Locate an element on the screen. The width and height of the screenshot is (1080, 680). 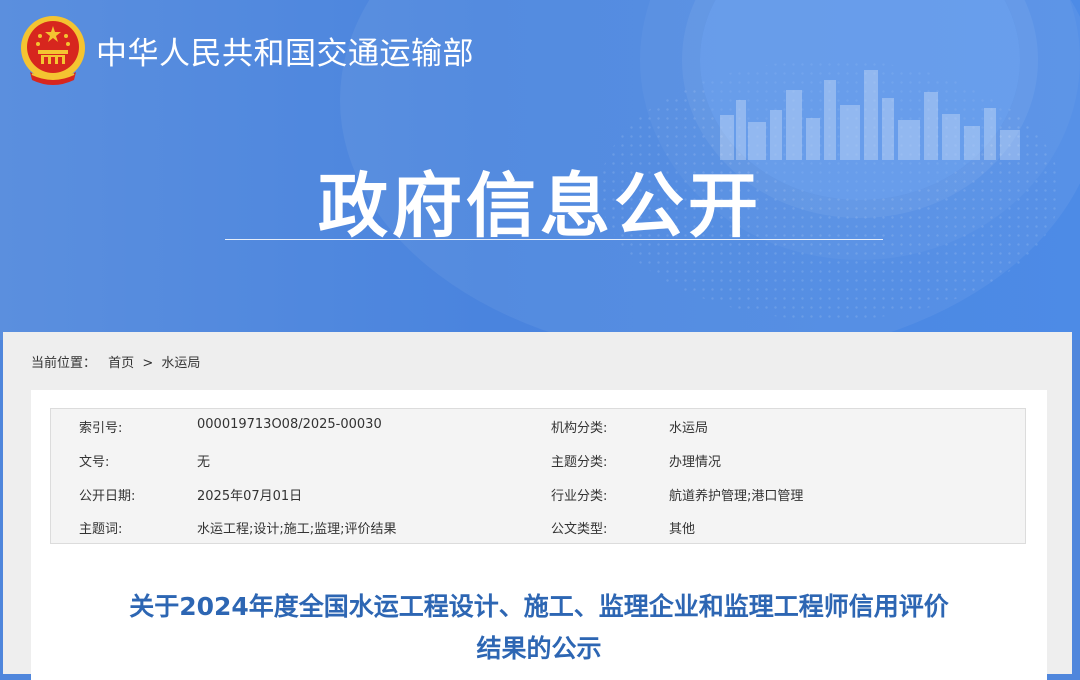
breadcrumb-section-link: 水运局 is located at coordinates (180, 361).